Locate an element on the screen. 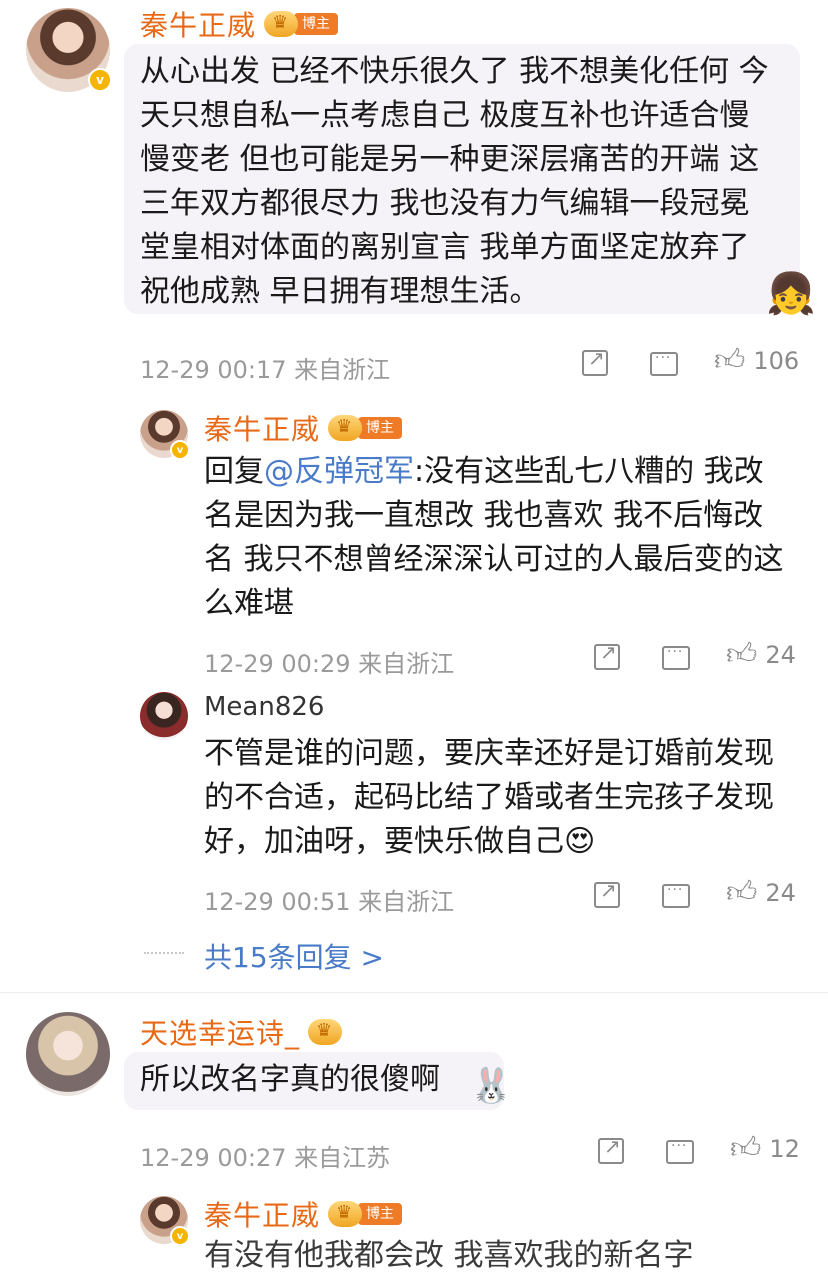 This screenshot has width=828, height=1272. username: 天选幸运诗_ is located at coordinates (220, 1032).